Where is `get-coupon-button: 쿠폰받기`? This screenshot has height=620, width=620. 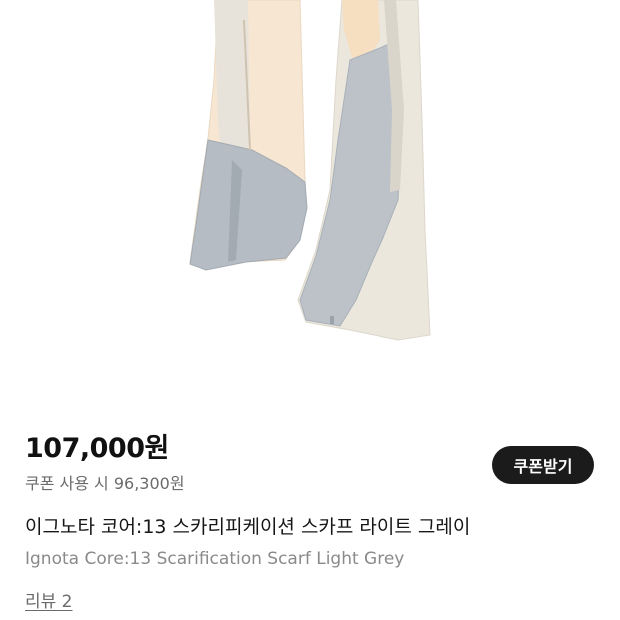 get-coupon-button: 쿠폰받기 is located at coordinates (543, 465).